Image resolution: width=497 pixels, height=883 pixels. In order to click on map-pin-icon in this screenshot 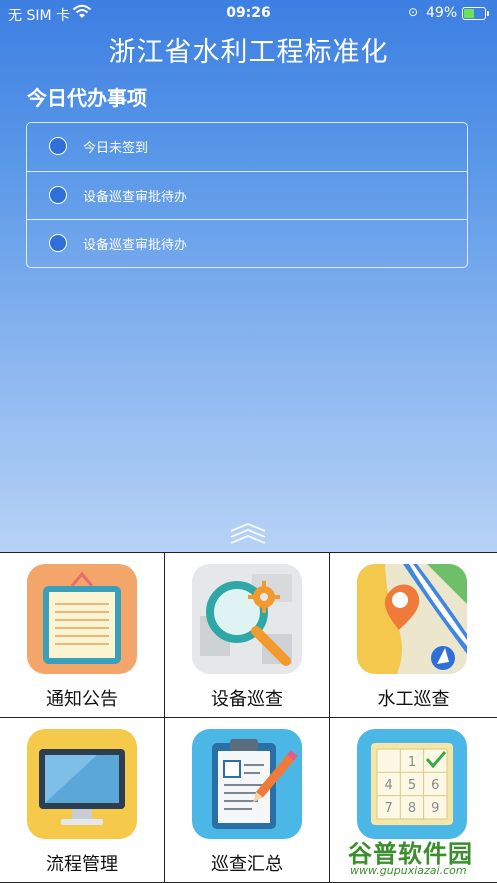, I will do `click(412, 619)`.